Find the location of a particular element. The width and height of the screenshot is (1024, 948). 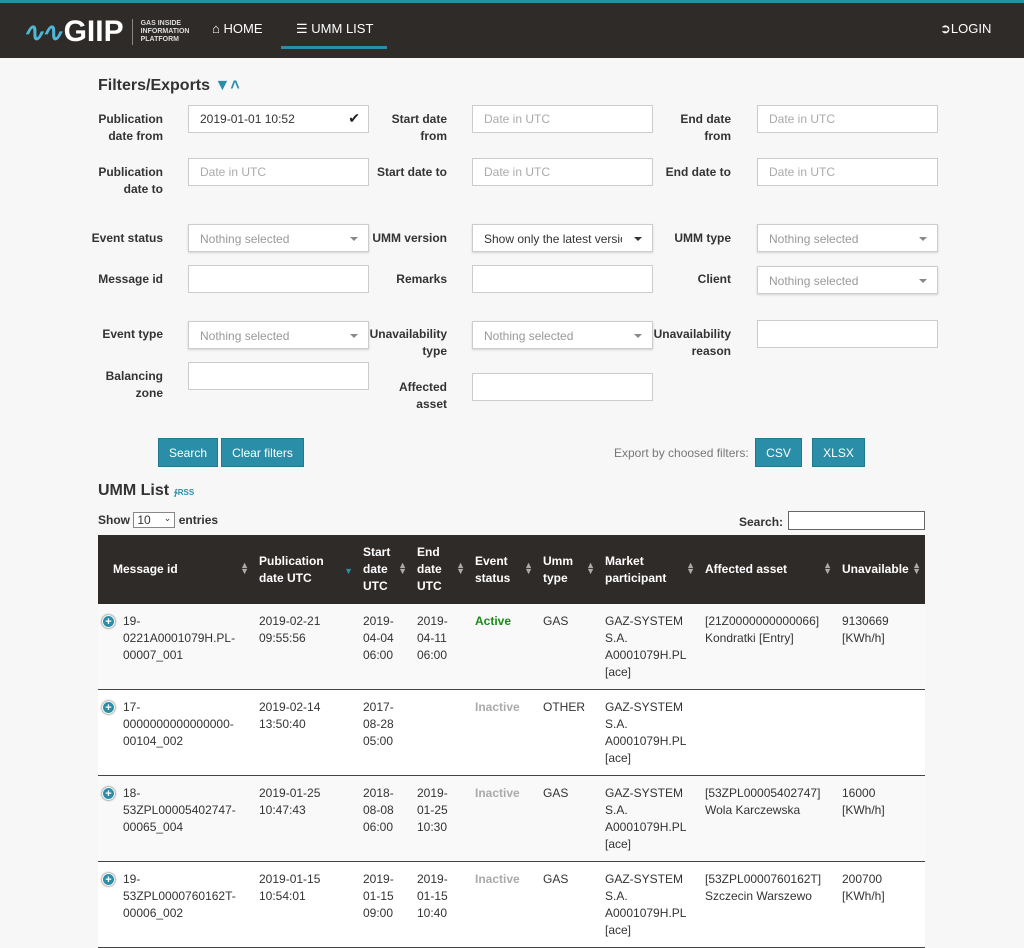

cell-id: +19- 53ZPL0000760162T- 00006_002 is located at coordinates (175, 904).